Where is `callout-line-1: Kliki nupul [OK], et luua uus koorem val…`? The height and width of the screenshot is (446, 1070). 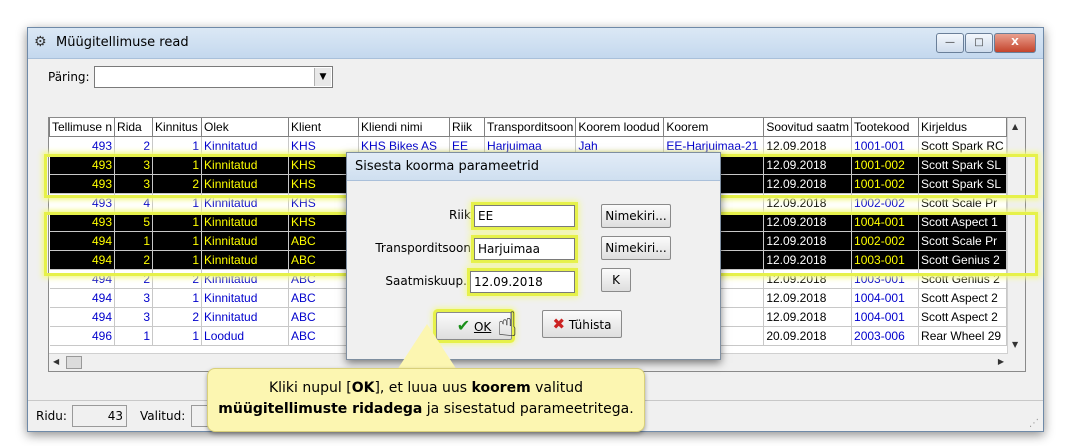
callout-line-1: Kliki nupul [OK], et luua uus koorem val… is located at coordinates (426, 388).